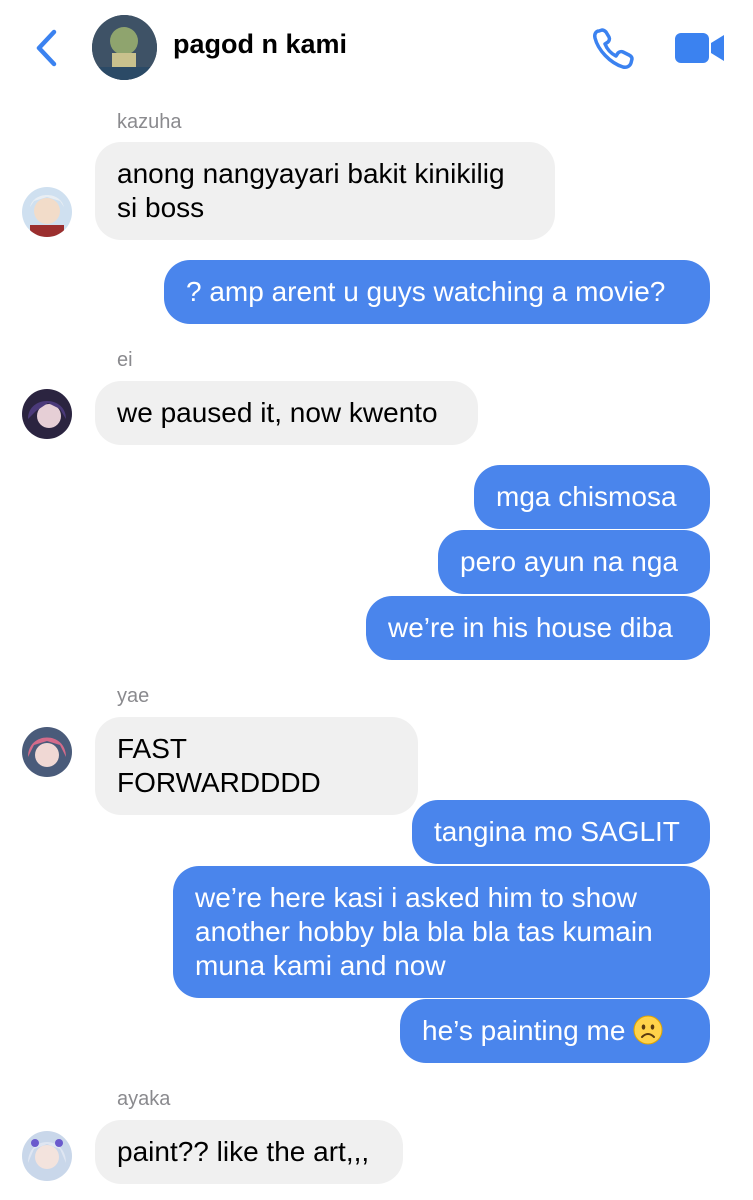 The height and width of the screenshot is (1200, 753). Describe the element at coordinates (161, 207) in the screenshot. I see `message-line: si boss` at that location.